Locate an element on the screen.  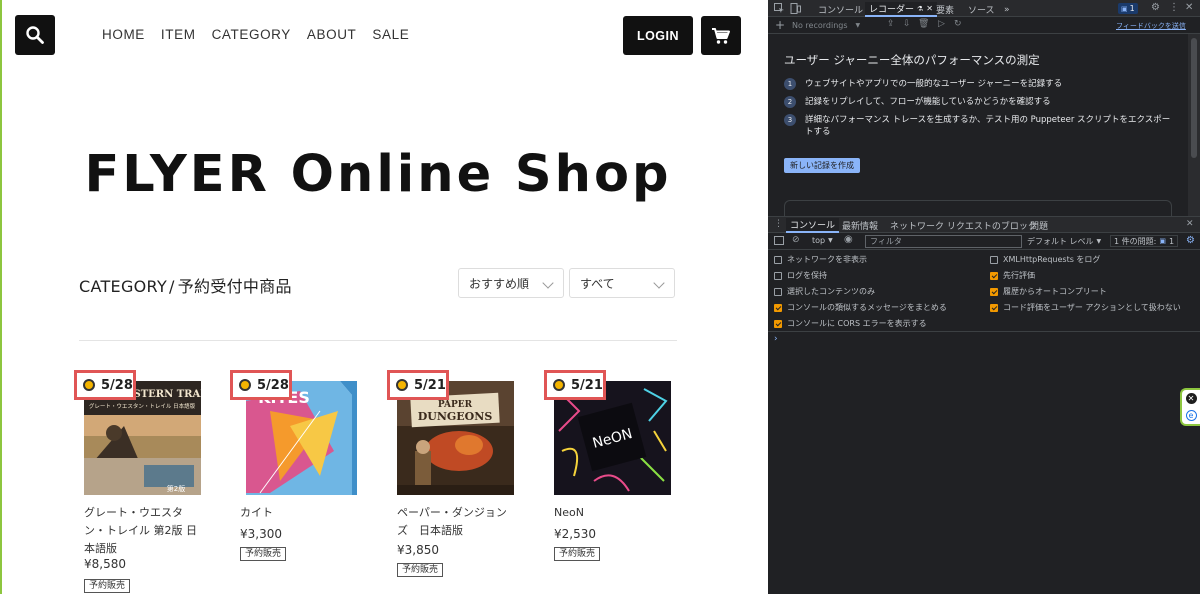
option-label: 選択したコンテンツのみ is located at coordinates (831, 291).